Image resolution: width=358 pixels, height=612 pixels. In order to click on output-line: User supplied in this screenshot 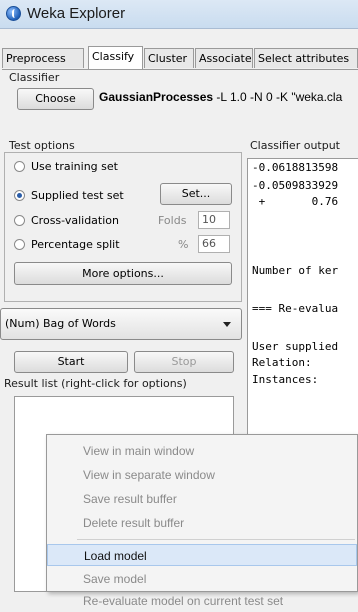, I will do `click(295, 346)`.